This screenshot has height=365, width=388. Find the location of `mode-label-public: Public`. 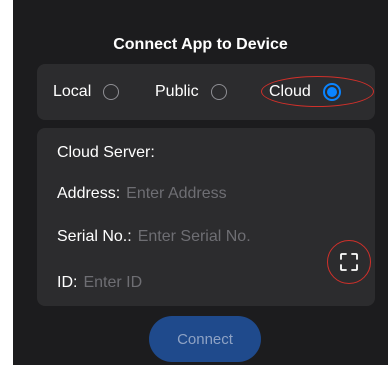

mode-label-public: Public is located at coordinates (177, 91).